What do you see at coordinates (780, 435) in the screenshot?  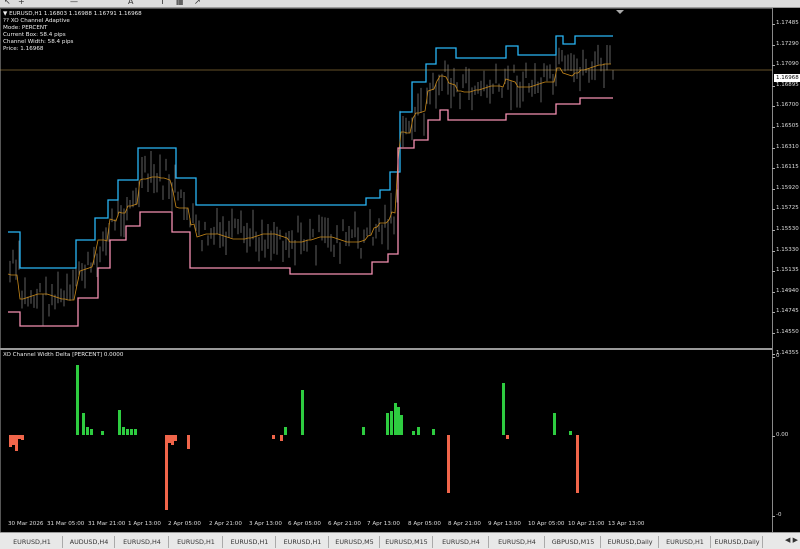 I see `subwindow-tick: 0.00` at bounding box center [780, 435].